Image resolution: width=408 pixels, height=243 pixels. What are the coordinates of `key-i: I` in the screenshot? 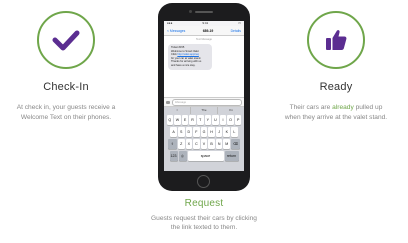 It's located at (223, 120).